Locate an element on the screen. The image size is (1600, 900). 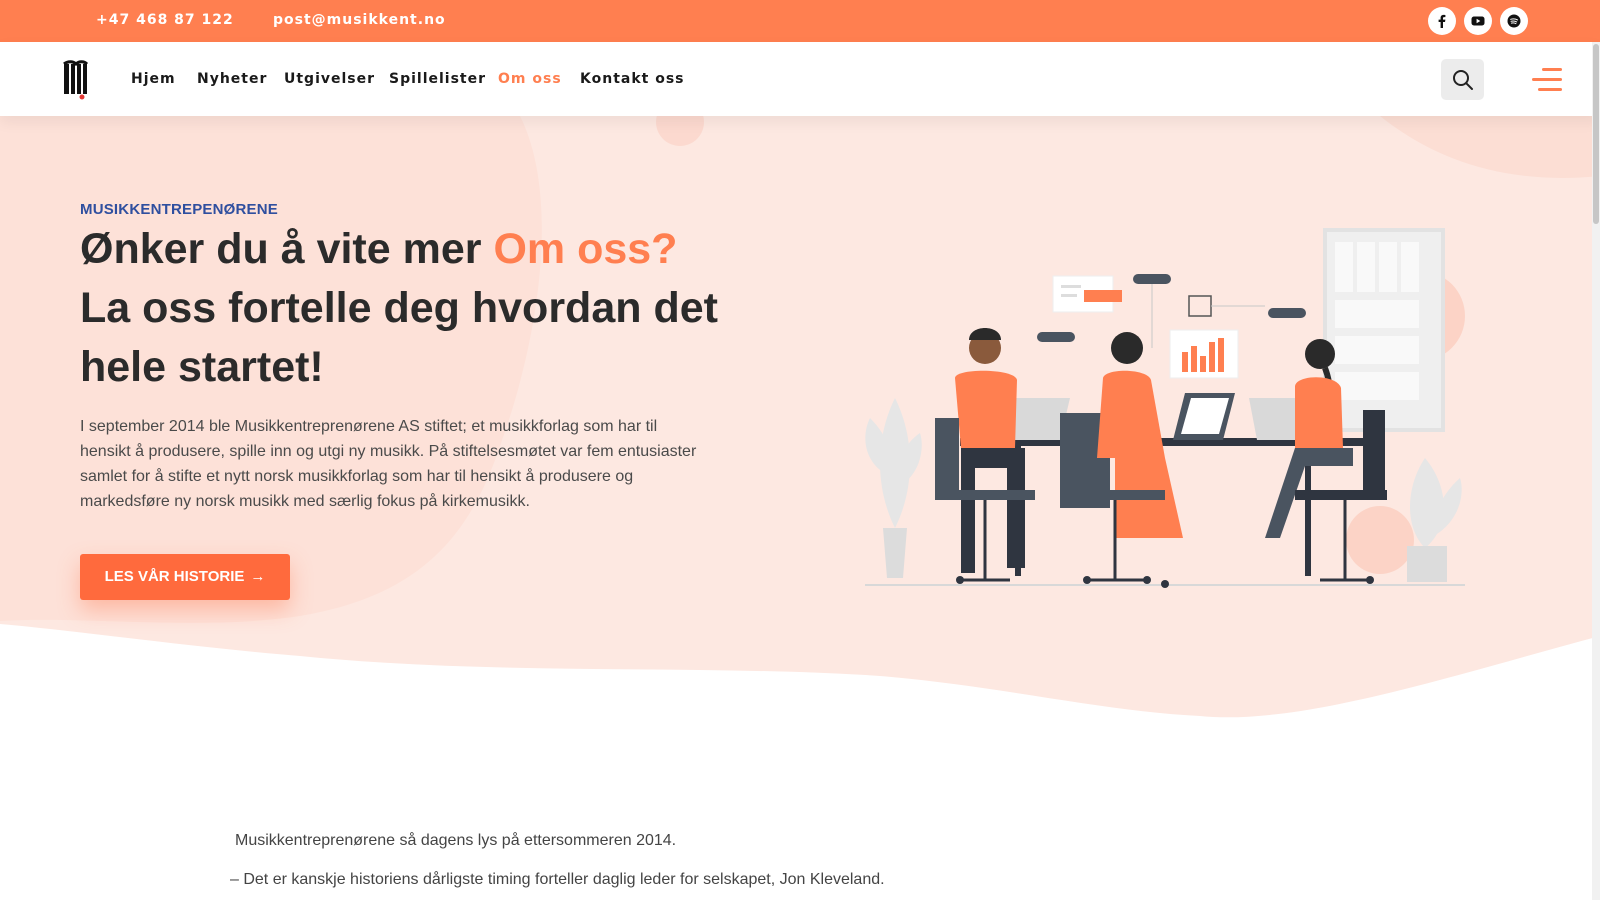
nav-item-spillelister: Spillelister is located at coordinates (437, 79).